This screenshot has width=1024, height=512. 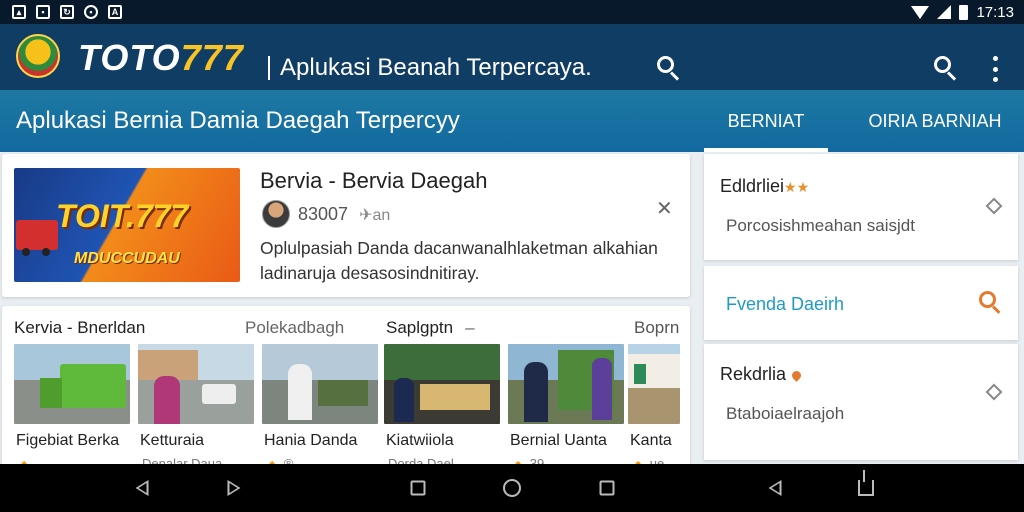 I want to click on feature-count: 83007, so click(x=323, y=214).